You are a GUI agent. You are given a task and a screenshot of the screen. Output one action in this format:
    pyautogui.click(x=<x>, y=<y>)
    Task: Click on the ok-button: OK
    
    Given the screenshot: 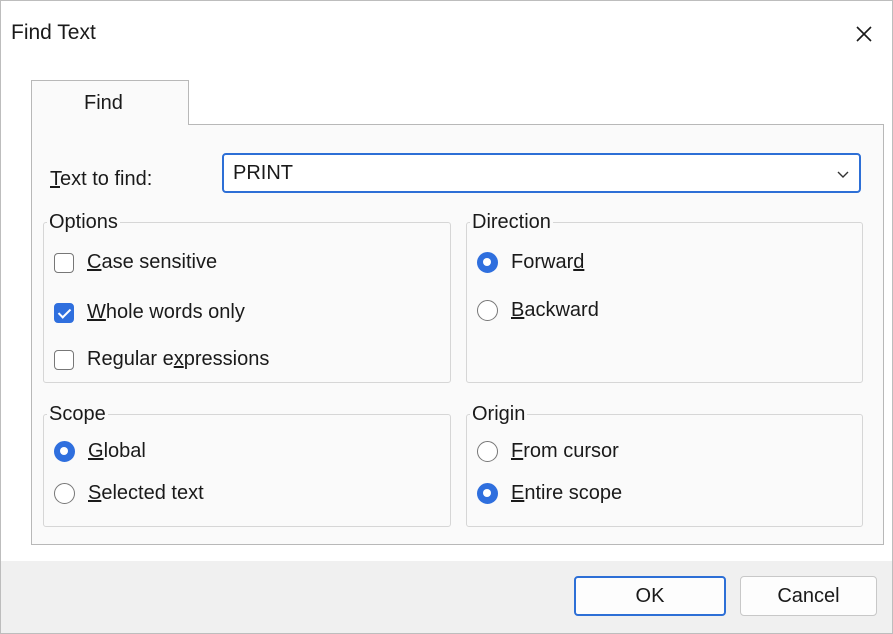 What is the action you would take?
    pyautogui.click(x=650, y=596)
    